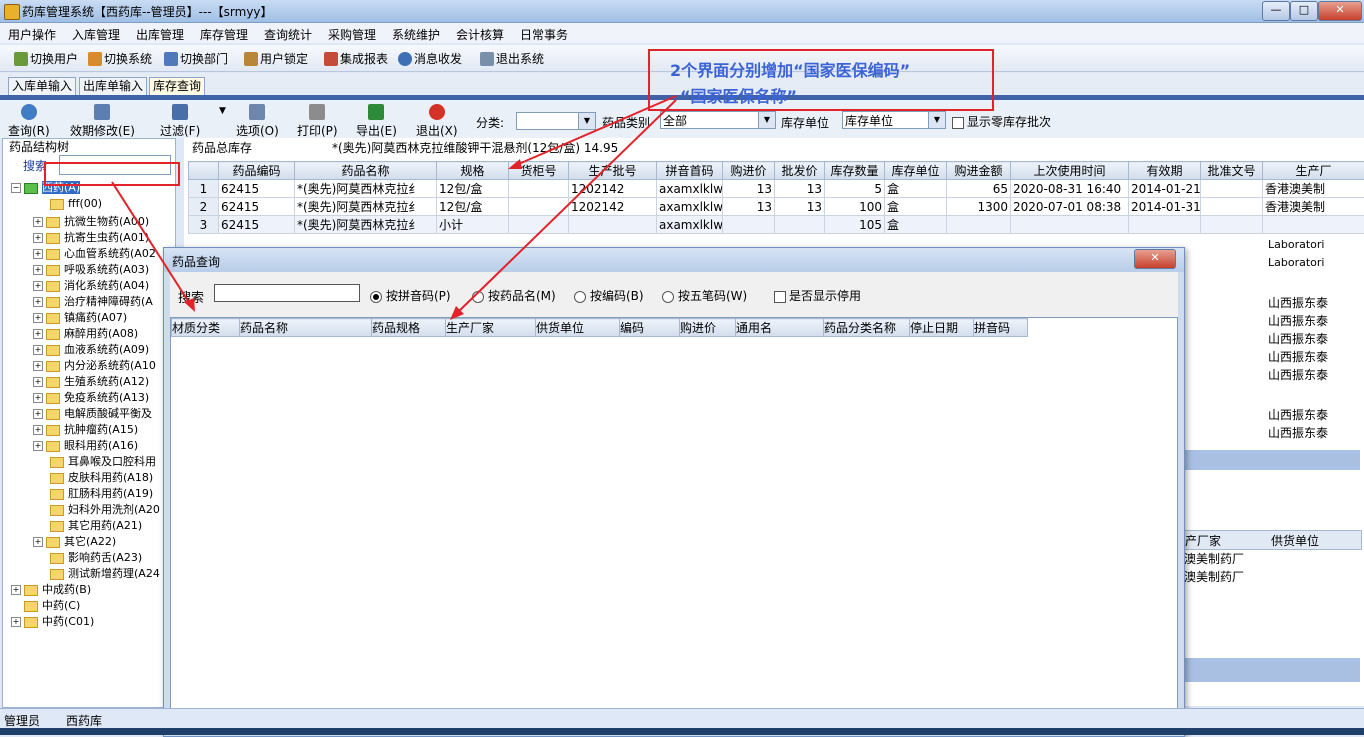 This screenshot has width=1364, height=737. Describe the element at coordinates (155, 250) in the screenshot. I see `annotation-arrow-icon` at that location.